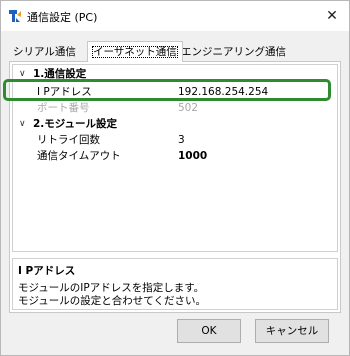  I want to click on description-title: I Pアドレス, so click(47, 271).